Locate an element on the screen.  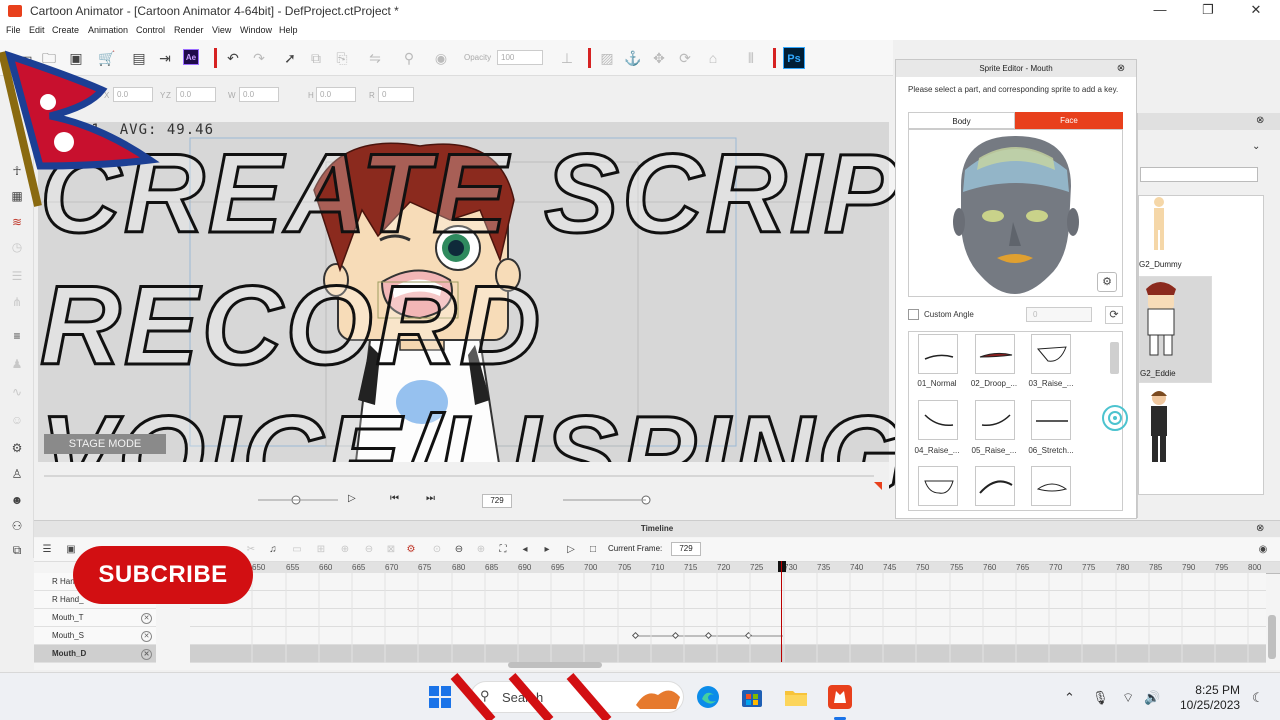
import-icon: ▤ is located at coordinates (139, 58).